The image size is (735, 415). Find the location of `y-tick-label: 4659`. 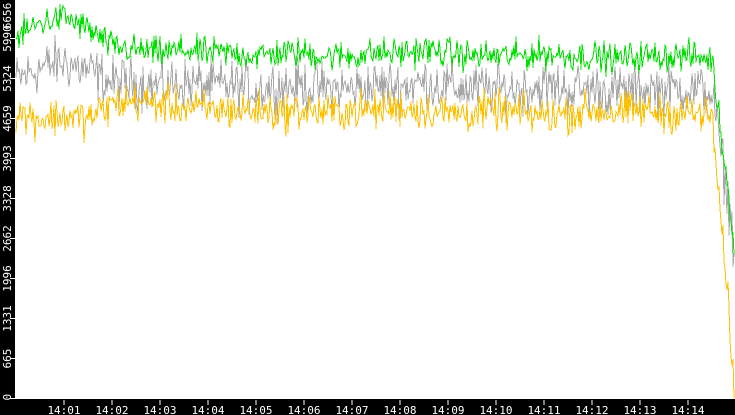

y-tick-label: 4659 is located at coordinates (7, 118).